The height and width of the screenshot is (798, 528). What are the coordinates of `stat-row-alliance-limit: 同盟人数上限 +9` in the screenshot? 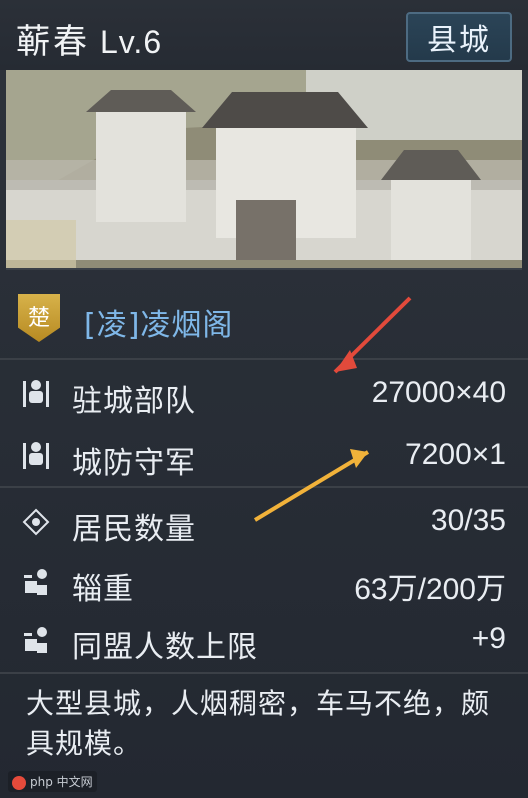 It's located at (264, 640).